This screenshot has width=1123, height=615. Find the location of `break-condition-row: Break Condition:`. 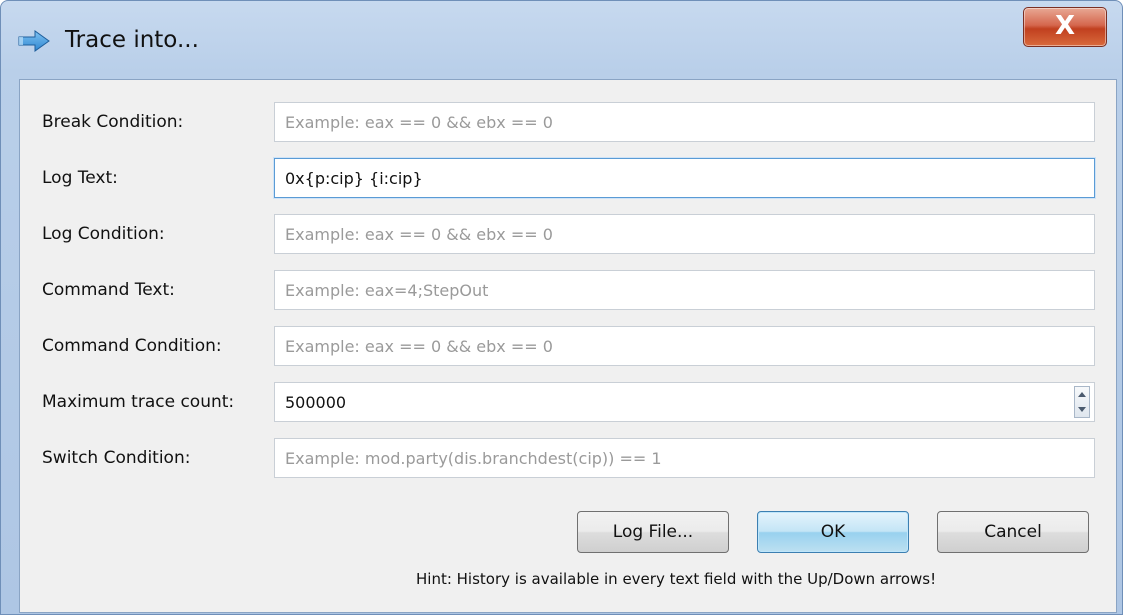

break-condition-row: Break Condition: is located at coordinates (568, 122).